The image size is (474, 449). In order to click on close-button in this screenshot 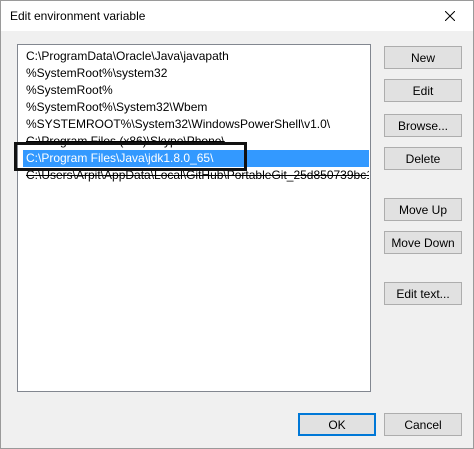, I will do `click(450, 16)`.